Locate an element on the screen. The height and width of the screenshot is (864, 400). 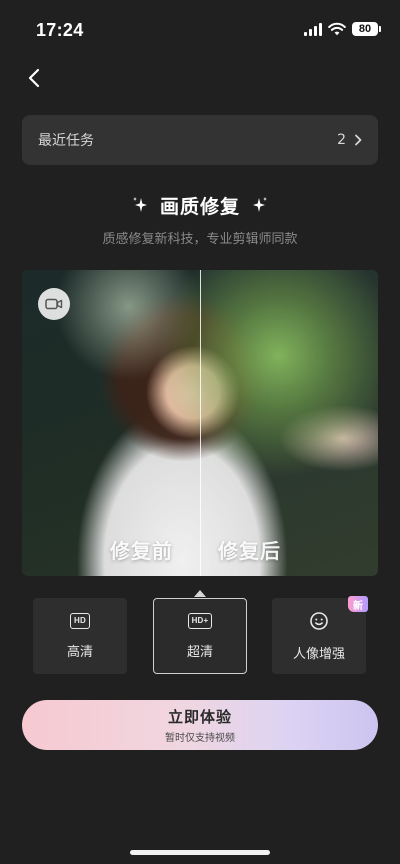
comparison-divider is located at coordinates (200, 423).